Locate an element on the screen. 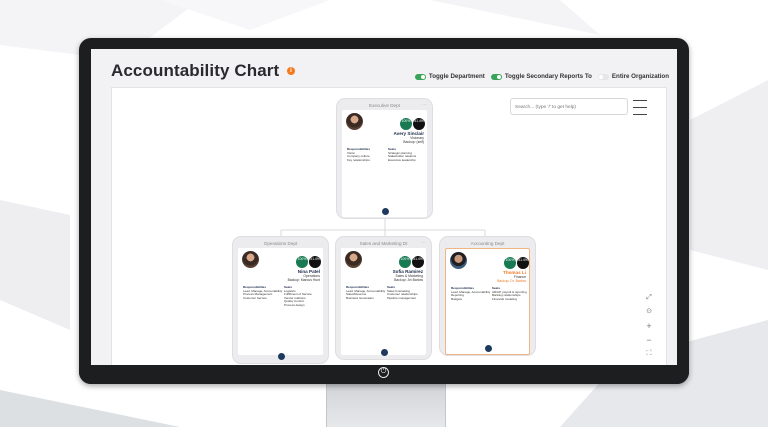  list-item: Key relationships is located at coordinates (358, 159).